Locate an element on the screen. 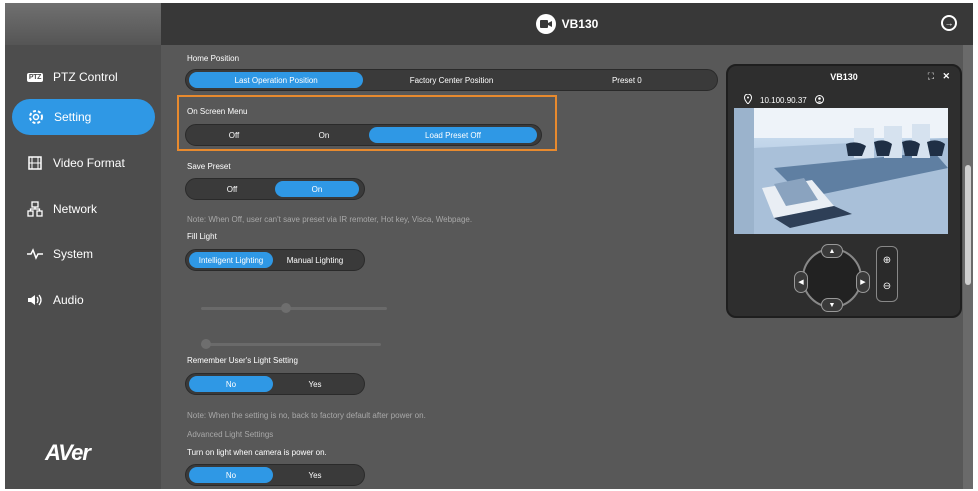  top-bar: VB130 → is located at coordinates (567, 24).